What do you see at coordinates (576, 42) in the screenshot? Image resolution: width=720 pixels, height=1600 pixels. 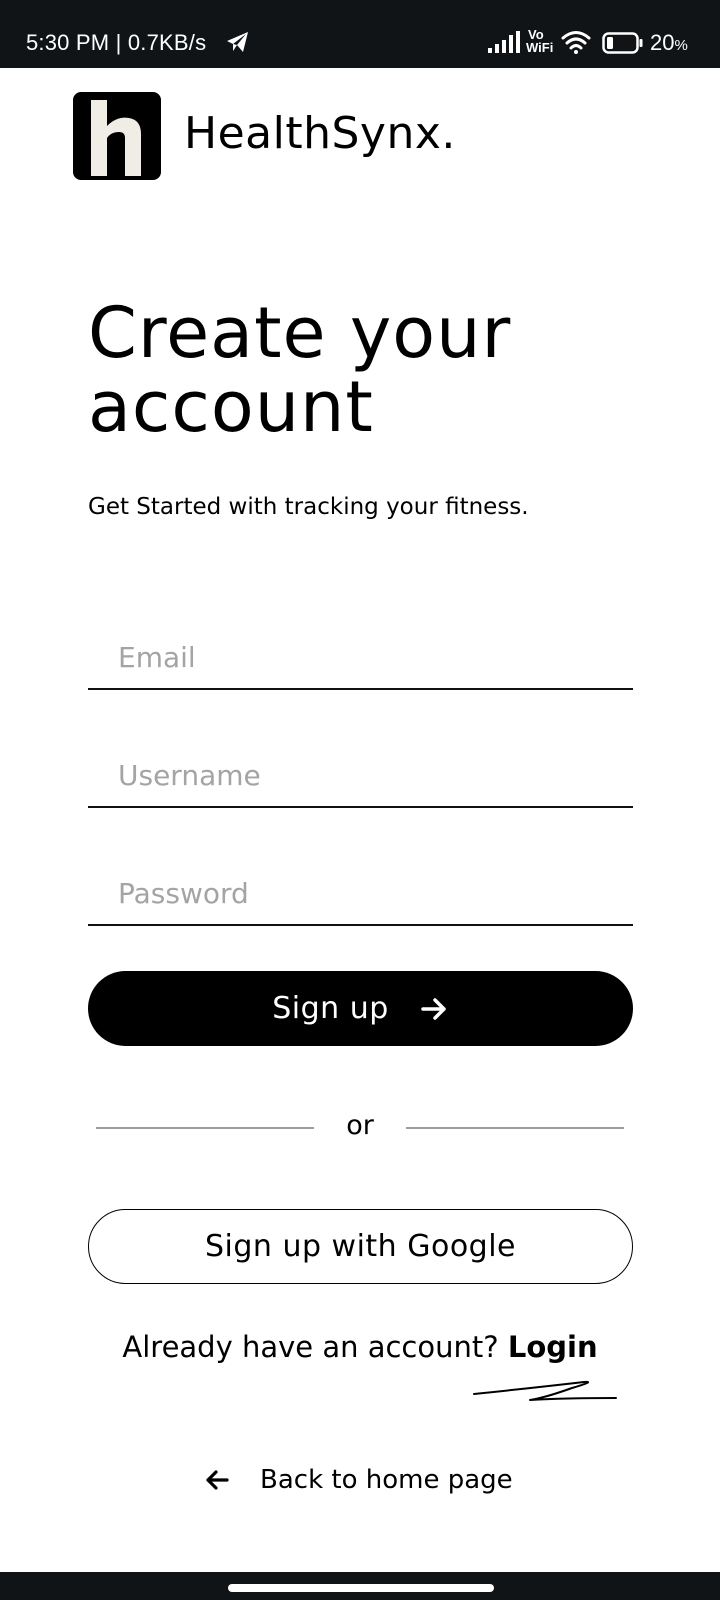 I see `wifi-icon` at bounding box center [576, 42].